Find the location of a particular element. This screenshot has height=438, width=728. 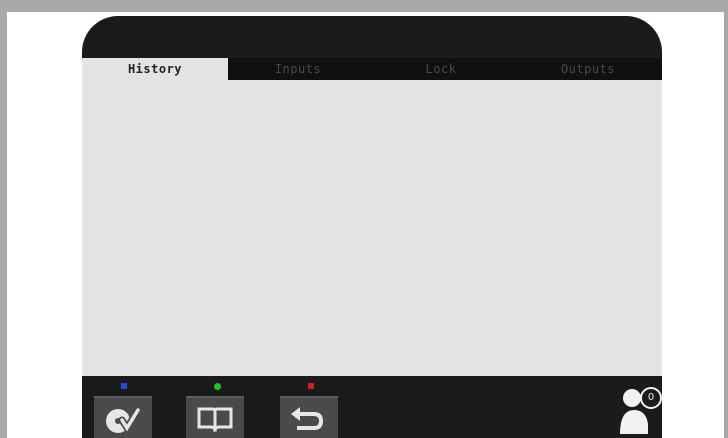

disc-button is located at coordinates (123, 417).